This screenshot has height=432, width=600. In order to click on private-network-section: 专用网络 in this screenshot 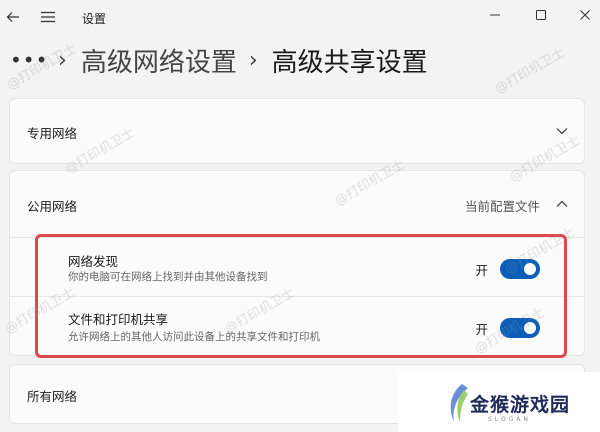, I will do `click(297, 131)`.